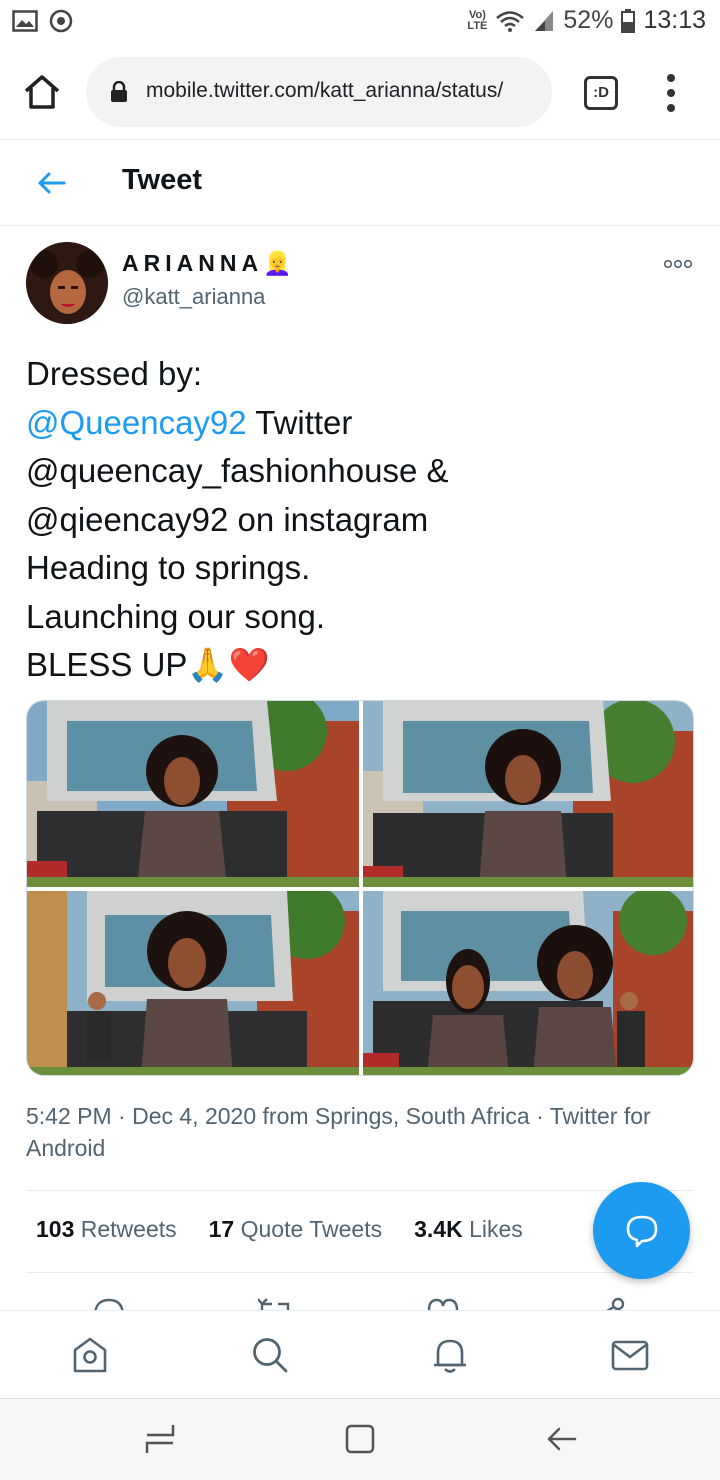  I want to click on url-text: mobile.twitter.com/katt_arianna/status/, so click(325, 90).